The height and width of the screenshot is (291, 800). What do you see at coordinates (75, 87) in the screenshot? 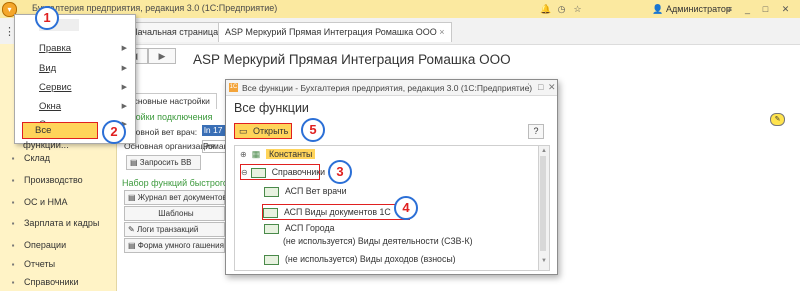
I see `menu-item-service: Сервис ▶` at bounding box center [75, 87].